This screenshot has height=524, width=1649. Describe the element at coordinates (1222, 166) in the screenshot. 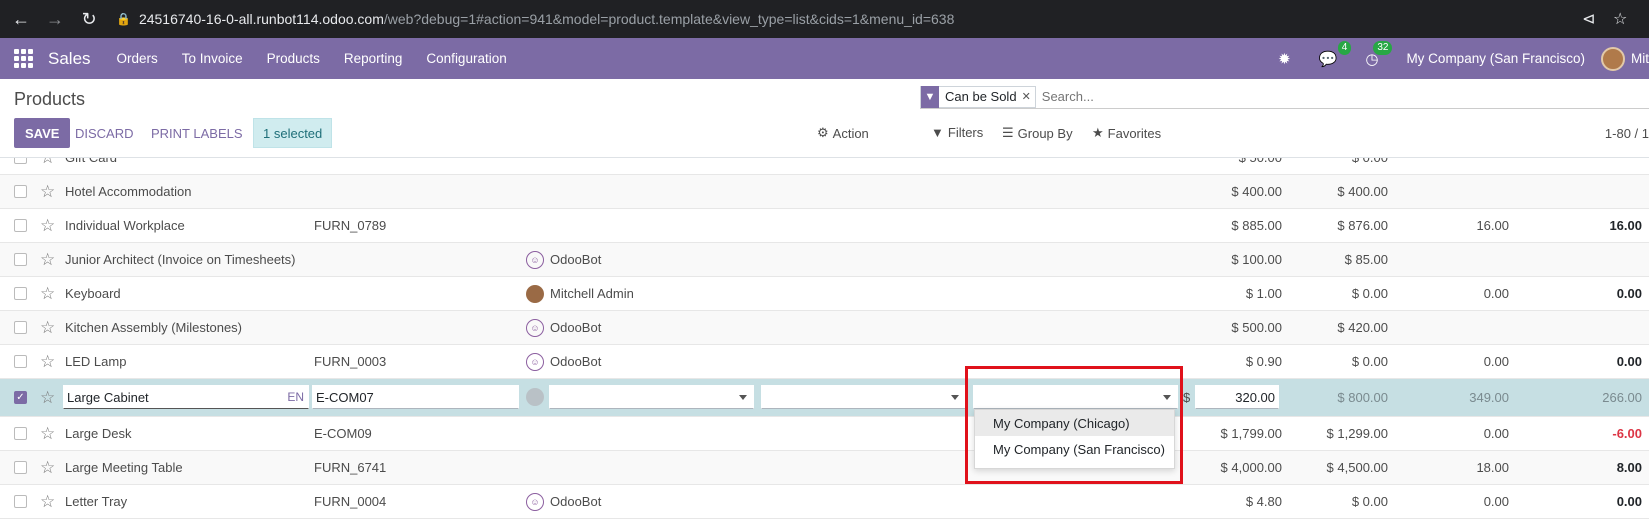

I see `sales-price: $ 50.00` at that location.